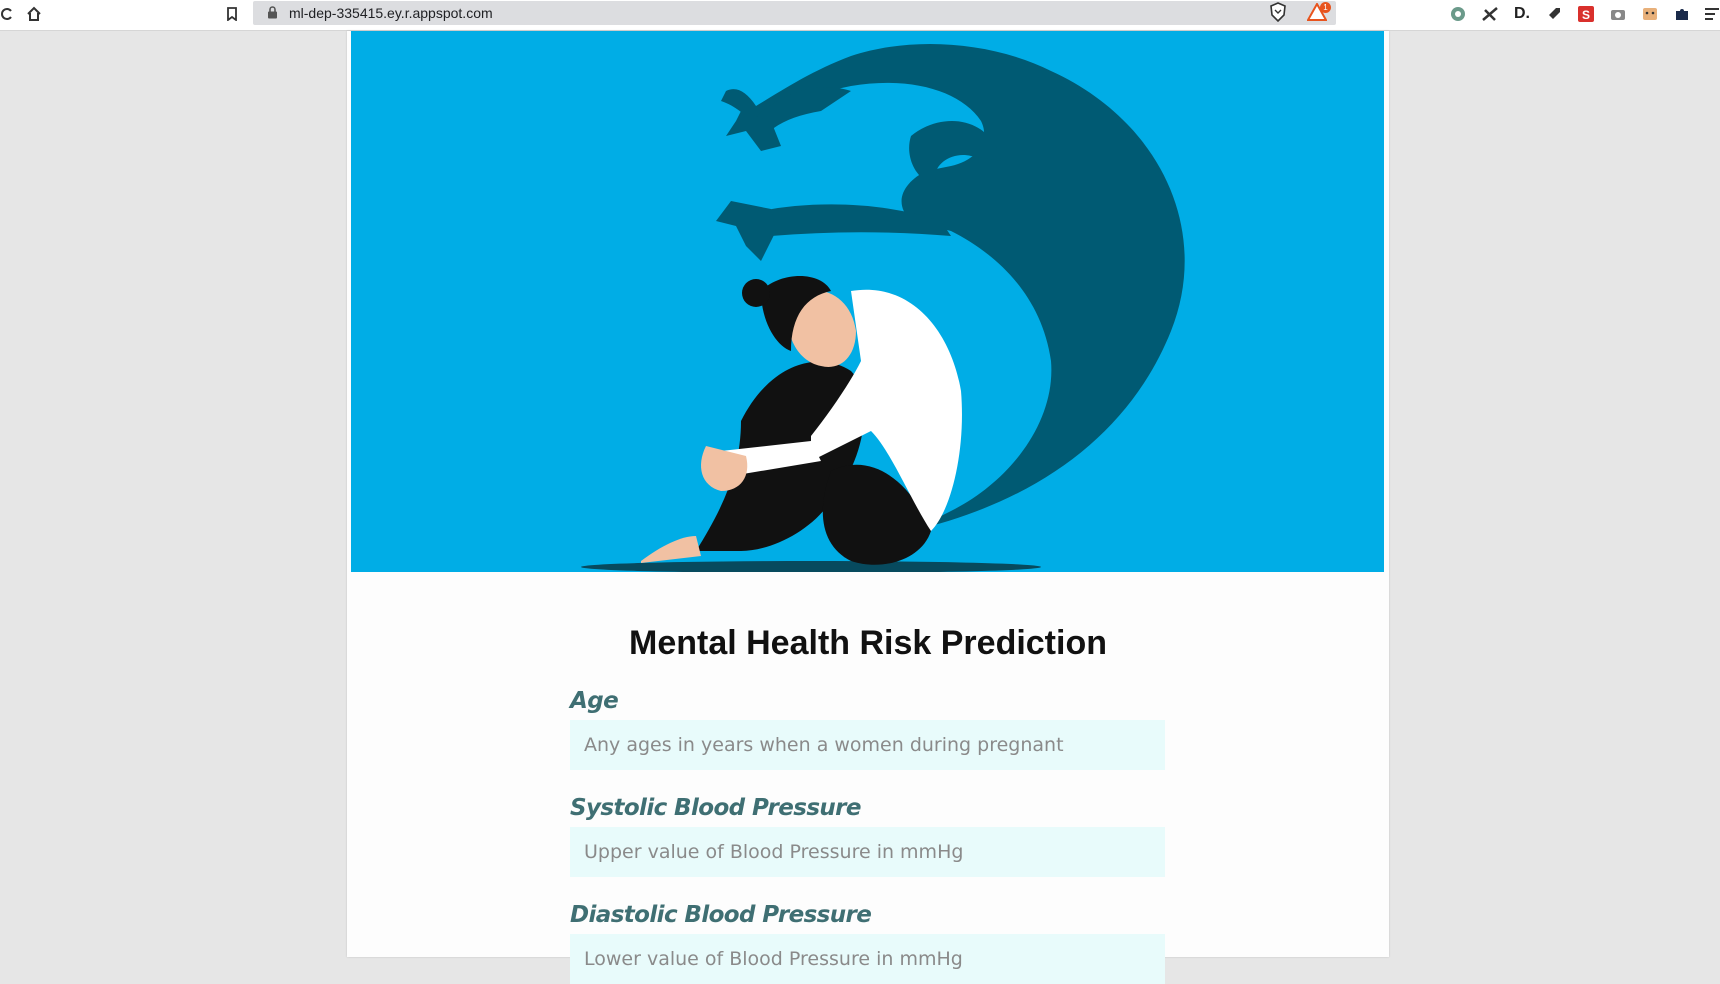  I want to click on brave-shields-icon, so click(1278, 14).